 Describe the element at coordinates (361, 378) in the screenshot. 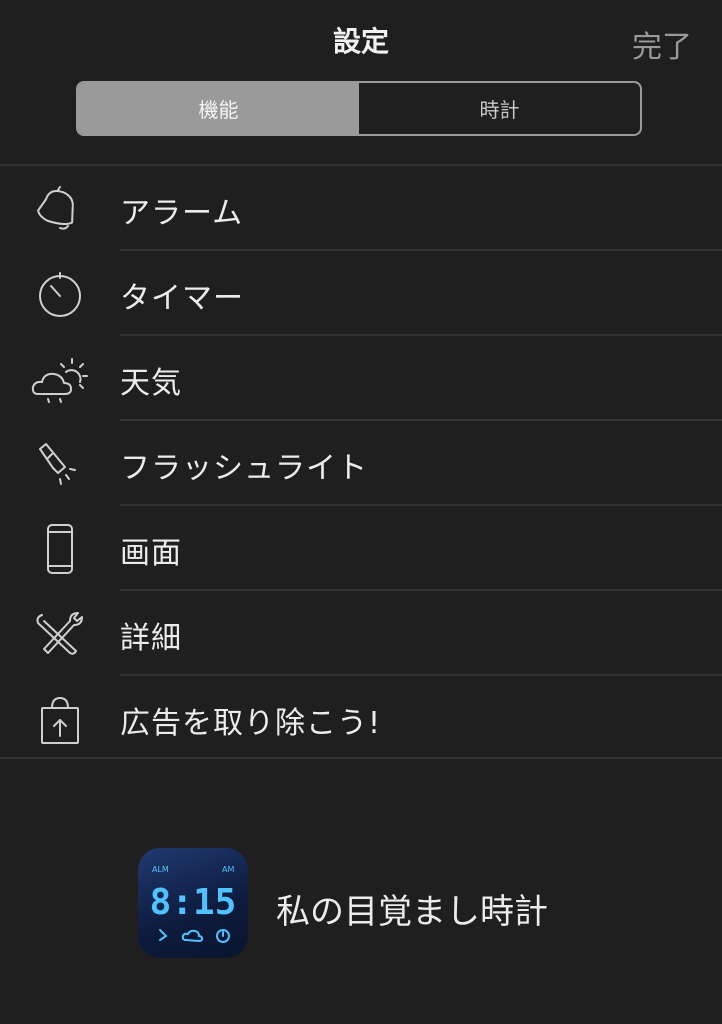

I see `menu-item-weather: 天気` at that location.